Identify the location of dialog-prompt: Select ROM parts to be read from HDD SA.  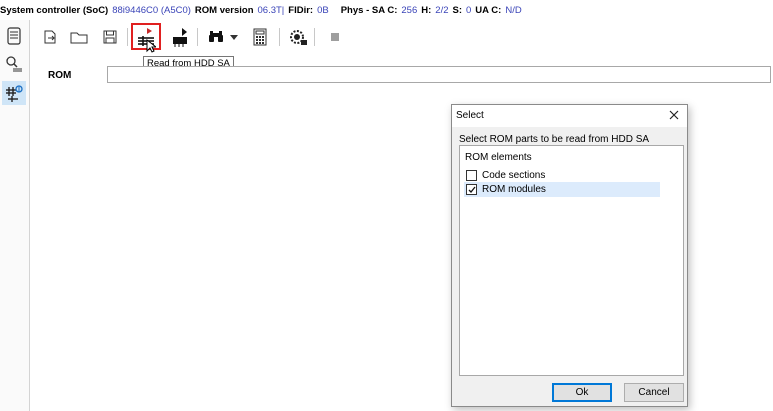
(554, 139).